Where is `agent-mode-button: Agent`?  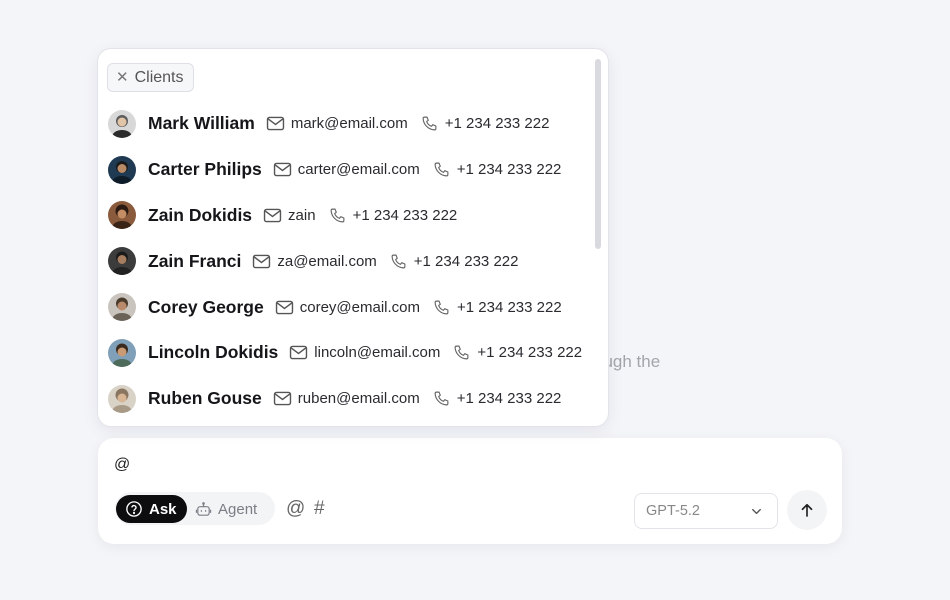
agent-mode-button: Agent is located at coordinates (226, 509).